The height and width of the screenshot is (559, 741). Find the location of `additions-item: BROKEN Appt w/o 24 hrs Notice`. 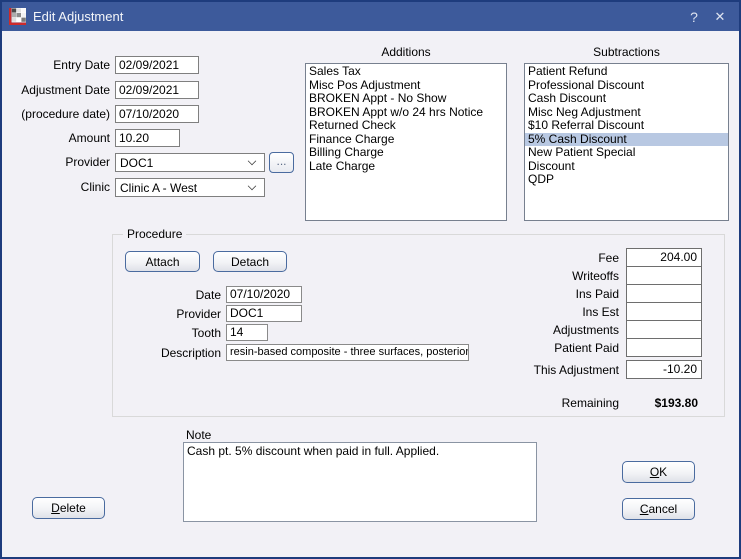

additions-item: BROKEN Appt w/o 24 hrs Notice is located at coordinates (406, 113).